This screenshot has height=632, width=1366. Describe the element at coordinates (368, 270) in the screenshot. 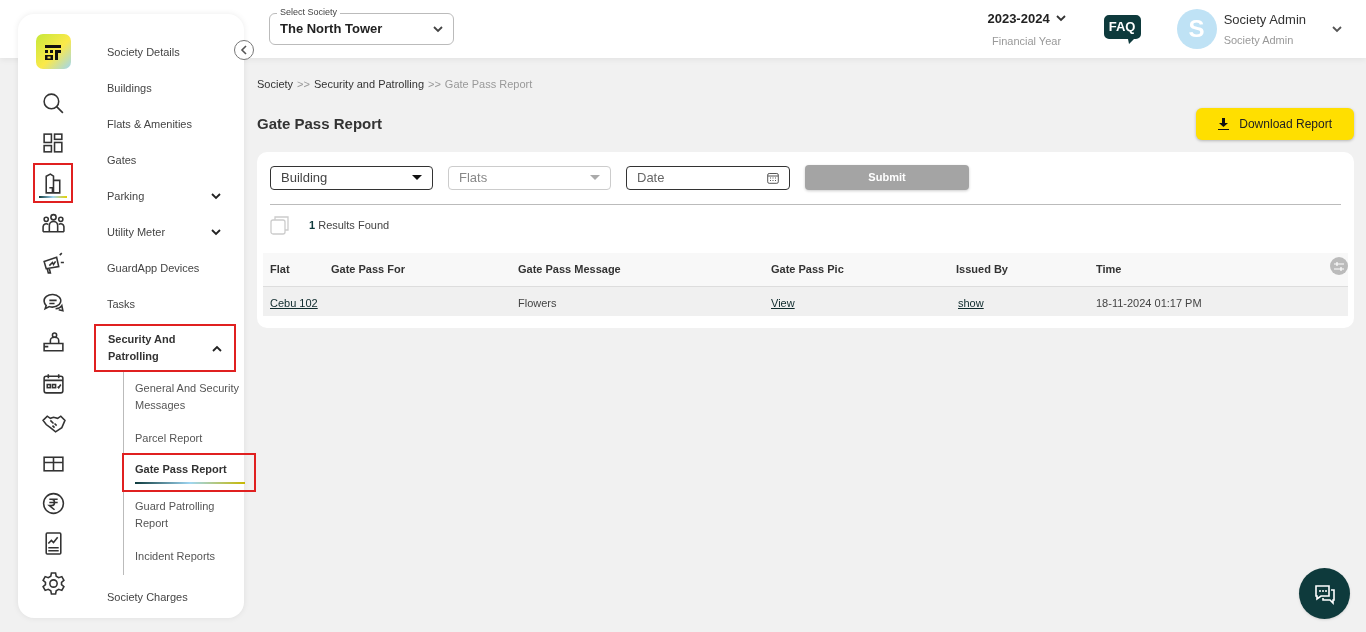

I see `column-header: Gate Pass For` at that location.